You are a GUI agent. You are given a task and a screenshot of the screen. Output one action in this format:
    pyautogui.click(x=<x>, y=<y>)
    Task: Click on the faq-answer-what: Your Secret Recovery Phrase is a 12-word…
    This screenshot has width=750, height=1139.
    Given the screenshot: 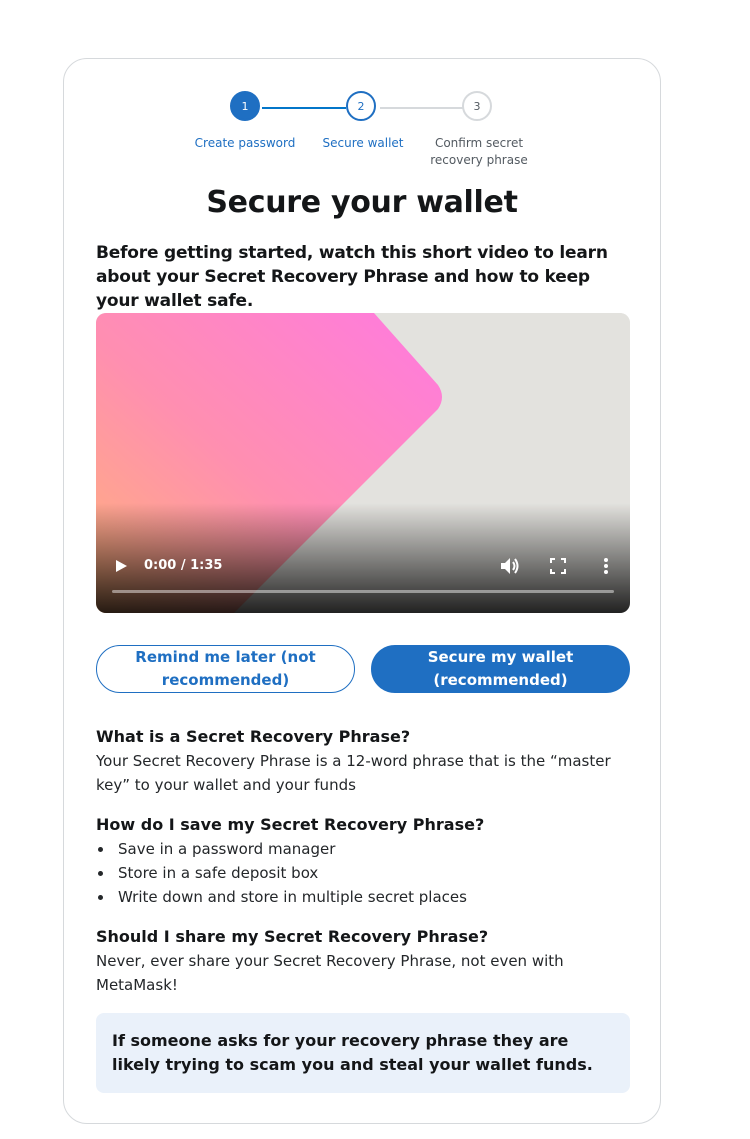 What is the action you would take?
    pyautogui.click(x=353, y=773)
    